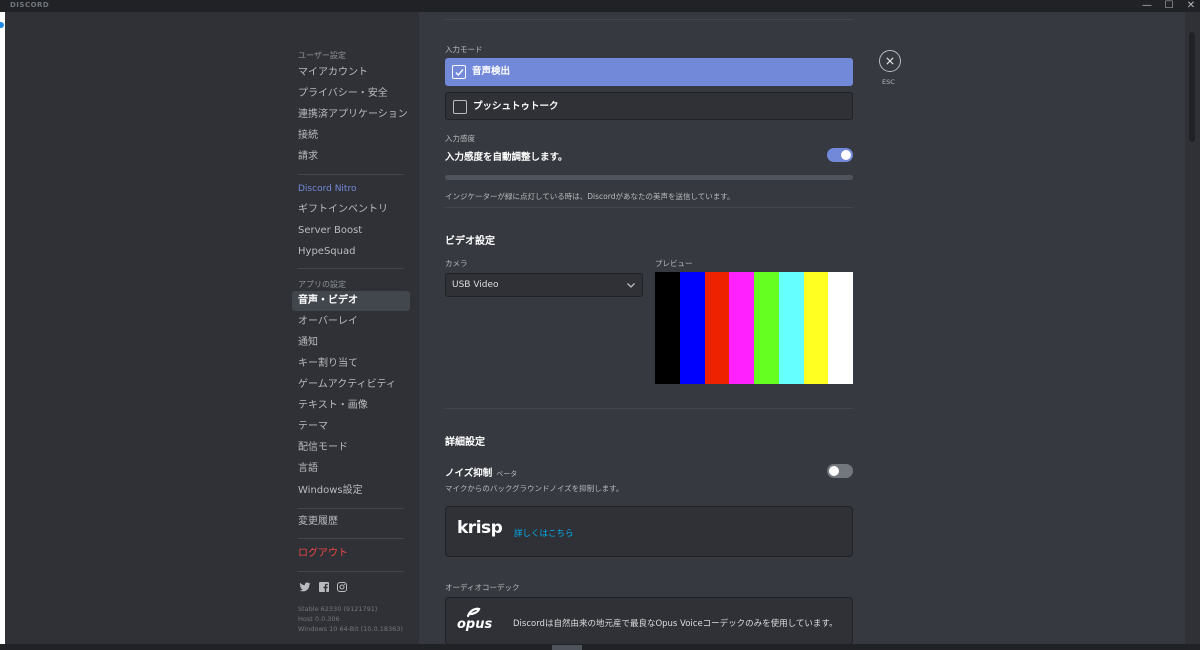  I want to click on opus-logo: opus, so click(475, 624).